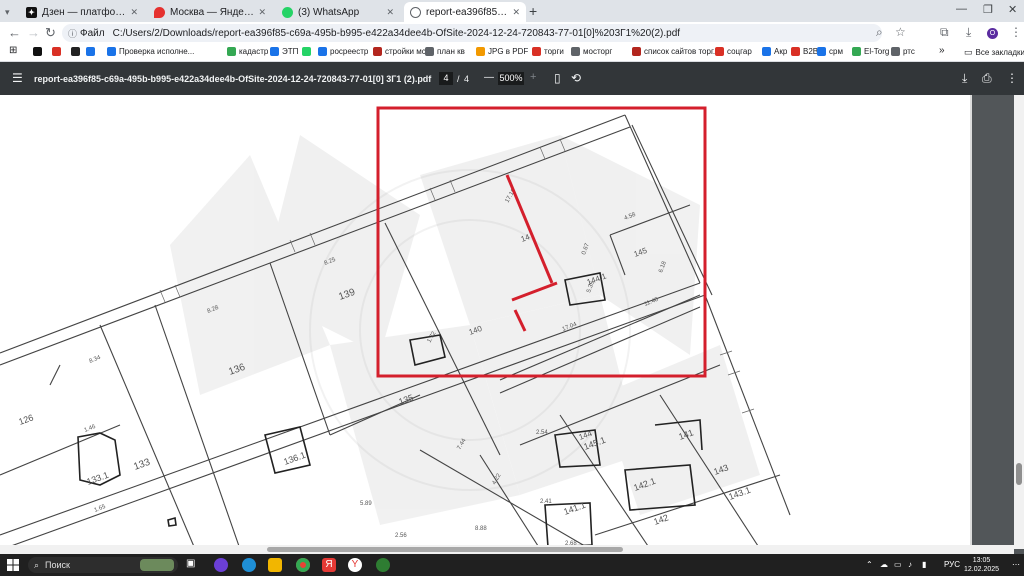 The height and width of the screenshot is (576, 1024). What do you see at coordinates (944, 32) in the screenshot?
I see `extensions-icon: ⧉` at bounding box center [944, 32].